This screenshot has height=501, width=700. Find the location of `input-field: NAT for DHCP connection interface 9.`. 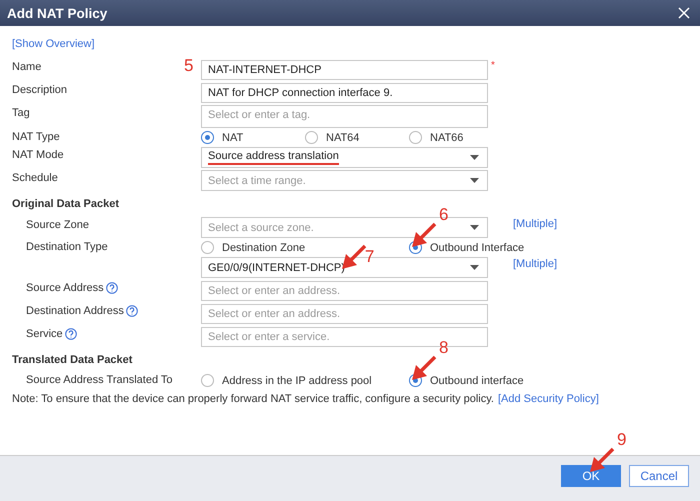

input-field: NAT for DHCP connection interface 9. is located at coordinates (344, 92).